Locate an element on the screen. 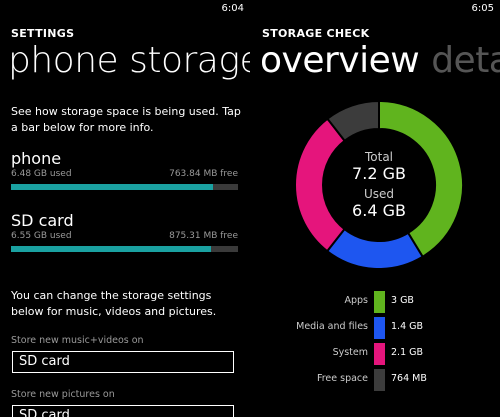 Image resolution: width=500 pixels, height=417 pixels. storage-used: 6.55 GB used is located at coordinates (41, 236).